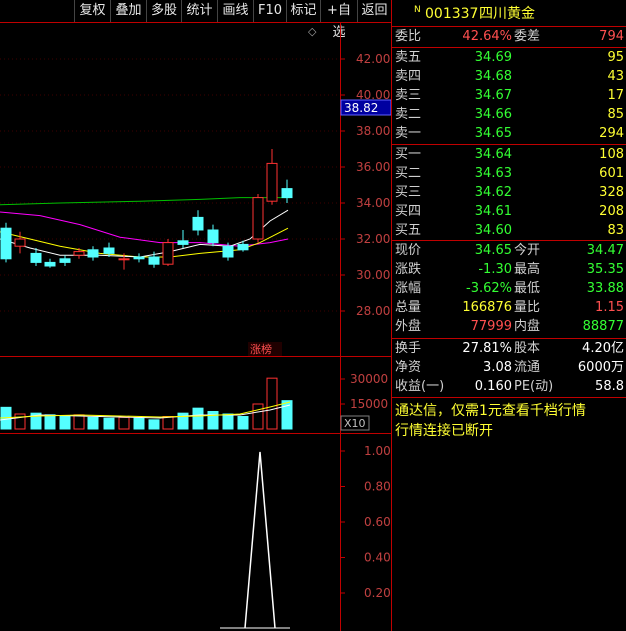 This screenshot has width=626, height=631. I want to click on bid-price: 34.60, so click(493, 230).